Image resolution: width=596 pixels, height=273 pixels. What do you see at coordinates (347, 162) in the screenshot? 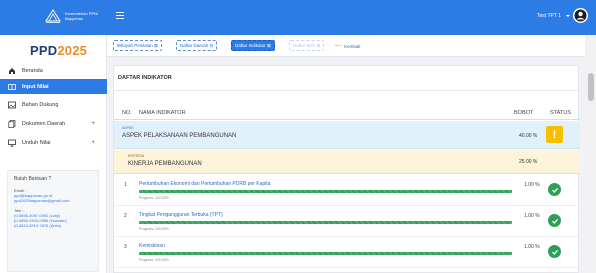
I see `kriteria-row: KRITERIA KINERJA PEMBANGUNAN 25.00 %` at bounding box center [347, 162].